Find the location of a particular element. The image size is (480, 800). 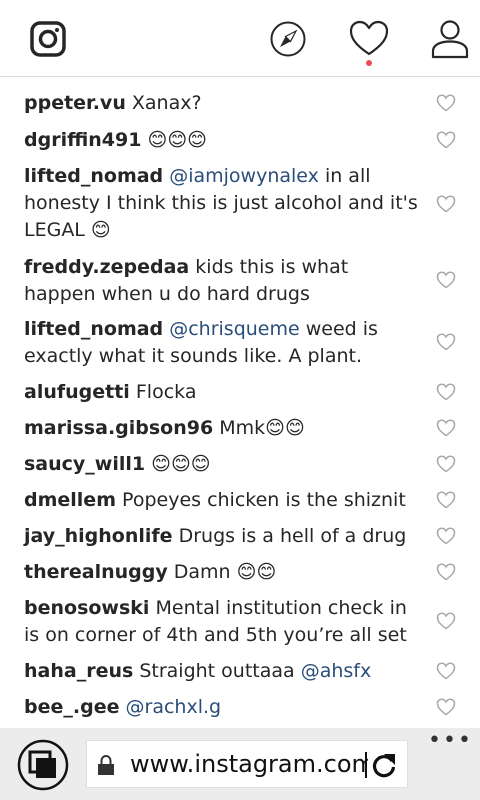

comment-row: marissa.gibson96 Mmk😊😊 is located at coordinates (240, 428).